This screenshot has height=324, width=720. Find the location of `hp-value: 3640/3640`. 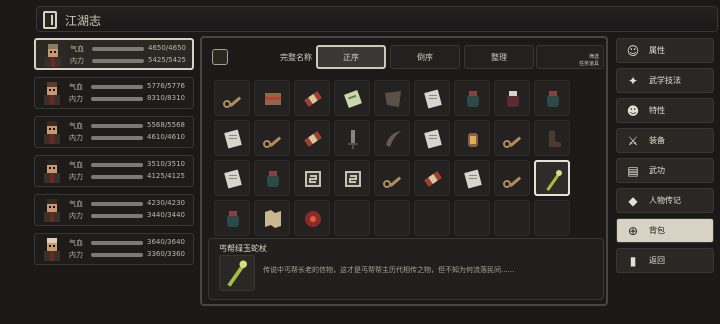

hp-value: 3640/3640 is located at coordinates (166, 242).